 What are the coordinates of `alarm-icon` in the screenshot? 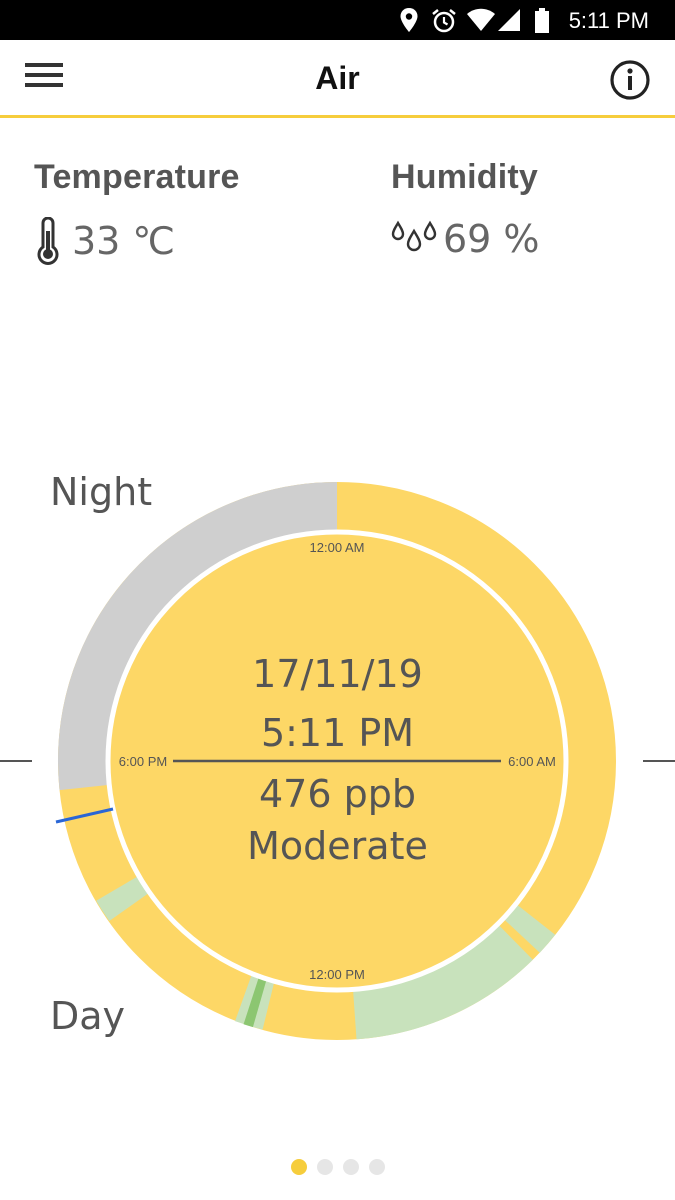 It's located at (444, 21).